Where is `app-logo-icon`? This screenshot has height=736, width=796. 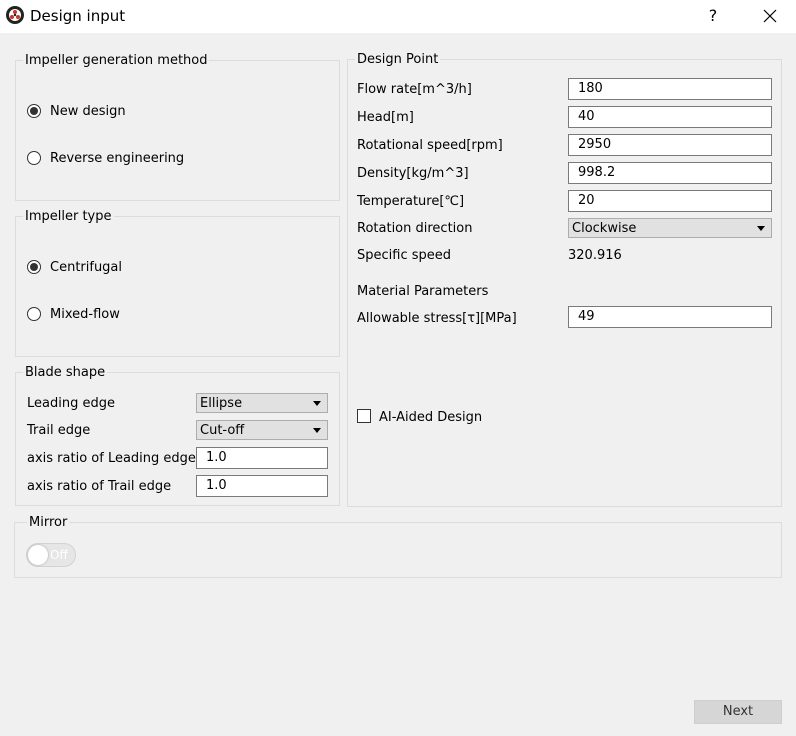 app-logo-icon is located at coordinates (15, 15).